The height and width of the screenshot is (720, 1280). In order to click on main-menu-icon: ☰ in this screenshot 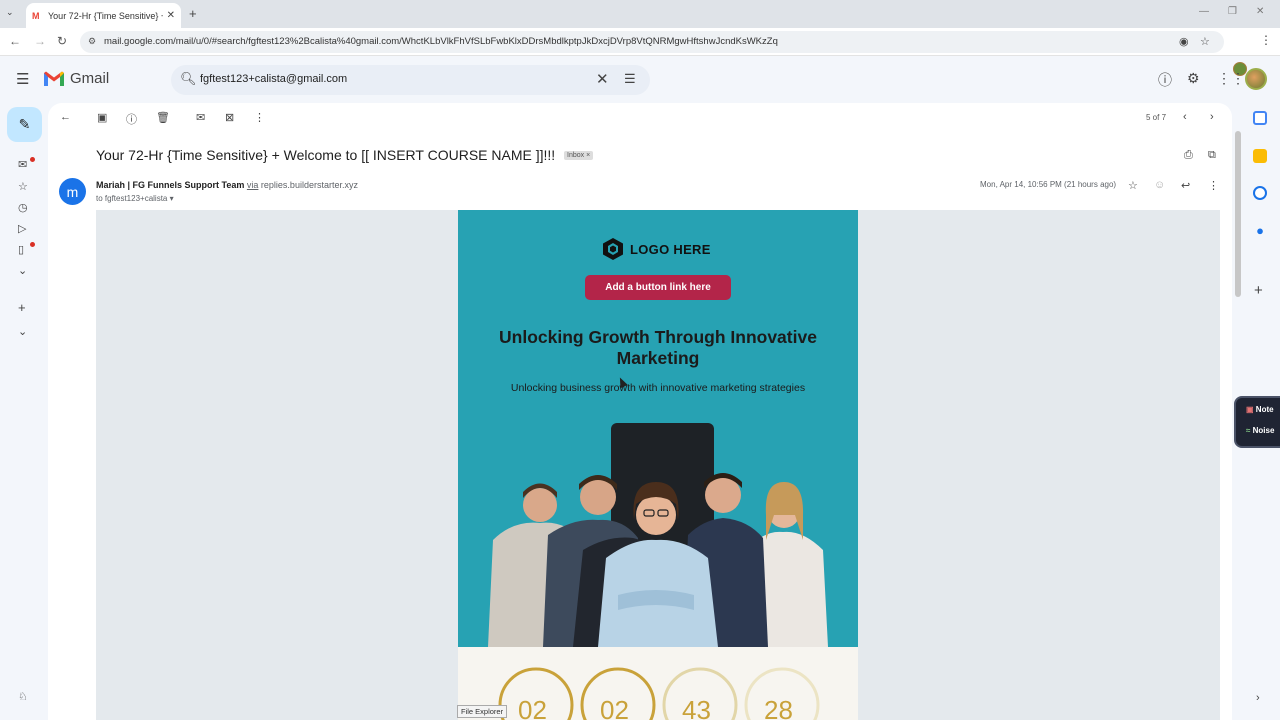, I will do `click(22, 79)`.